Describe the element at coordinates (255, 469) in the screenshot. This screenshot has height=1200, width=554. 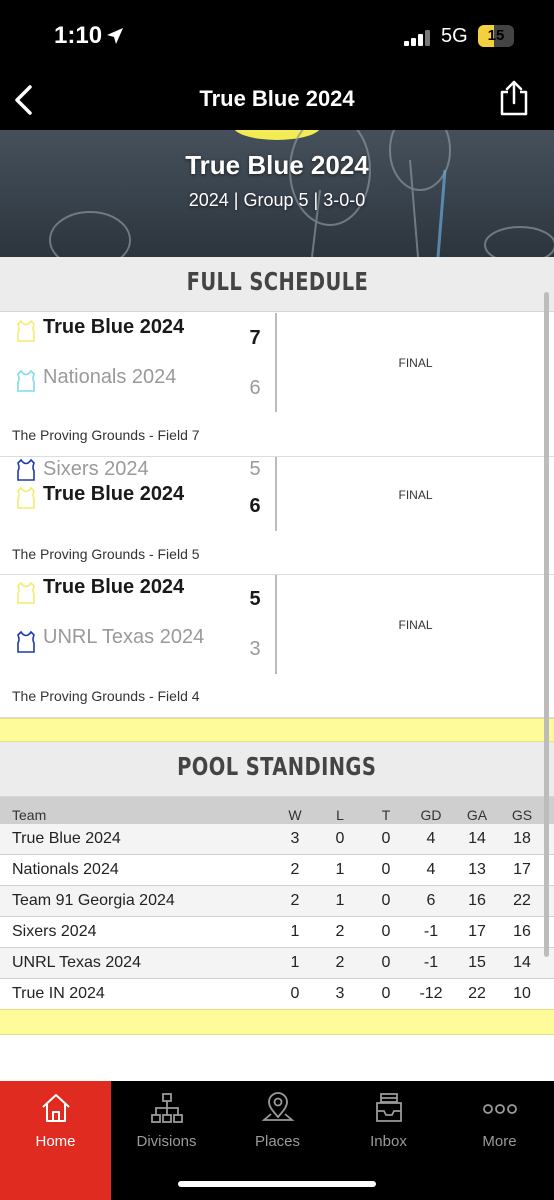
I see `team-score: 5` at that location.